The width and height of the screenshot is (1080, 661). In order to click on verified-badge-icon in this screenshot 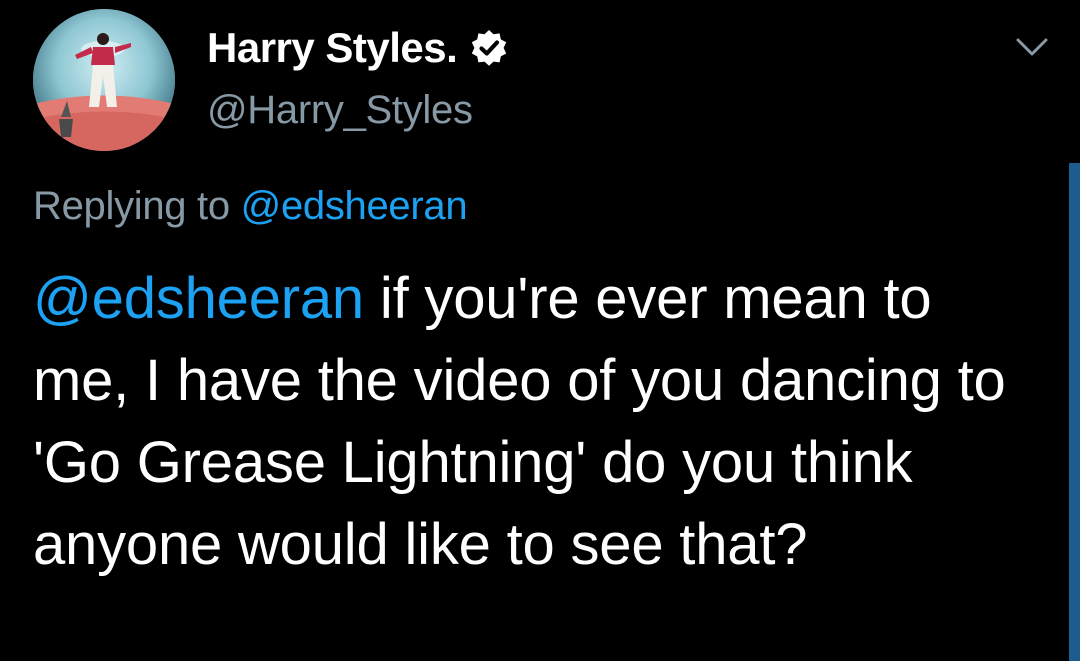, I will do `click(489, 48)`.